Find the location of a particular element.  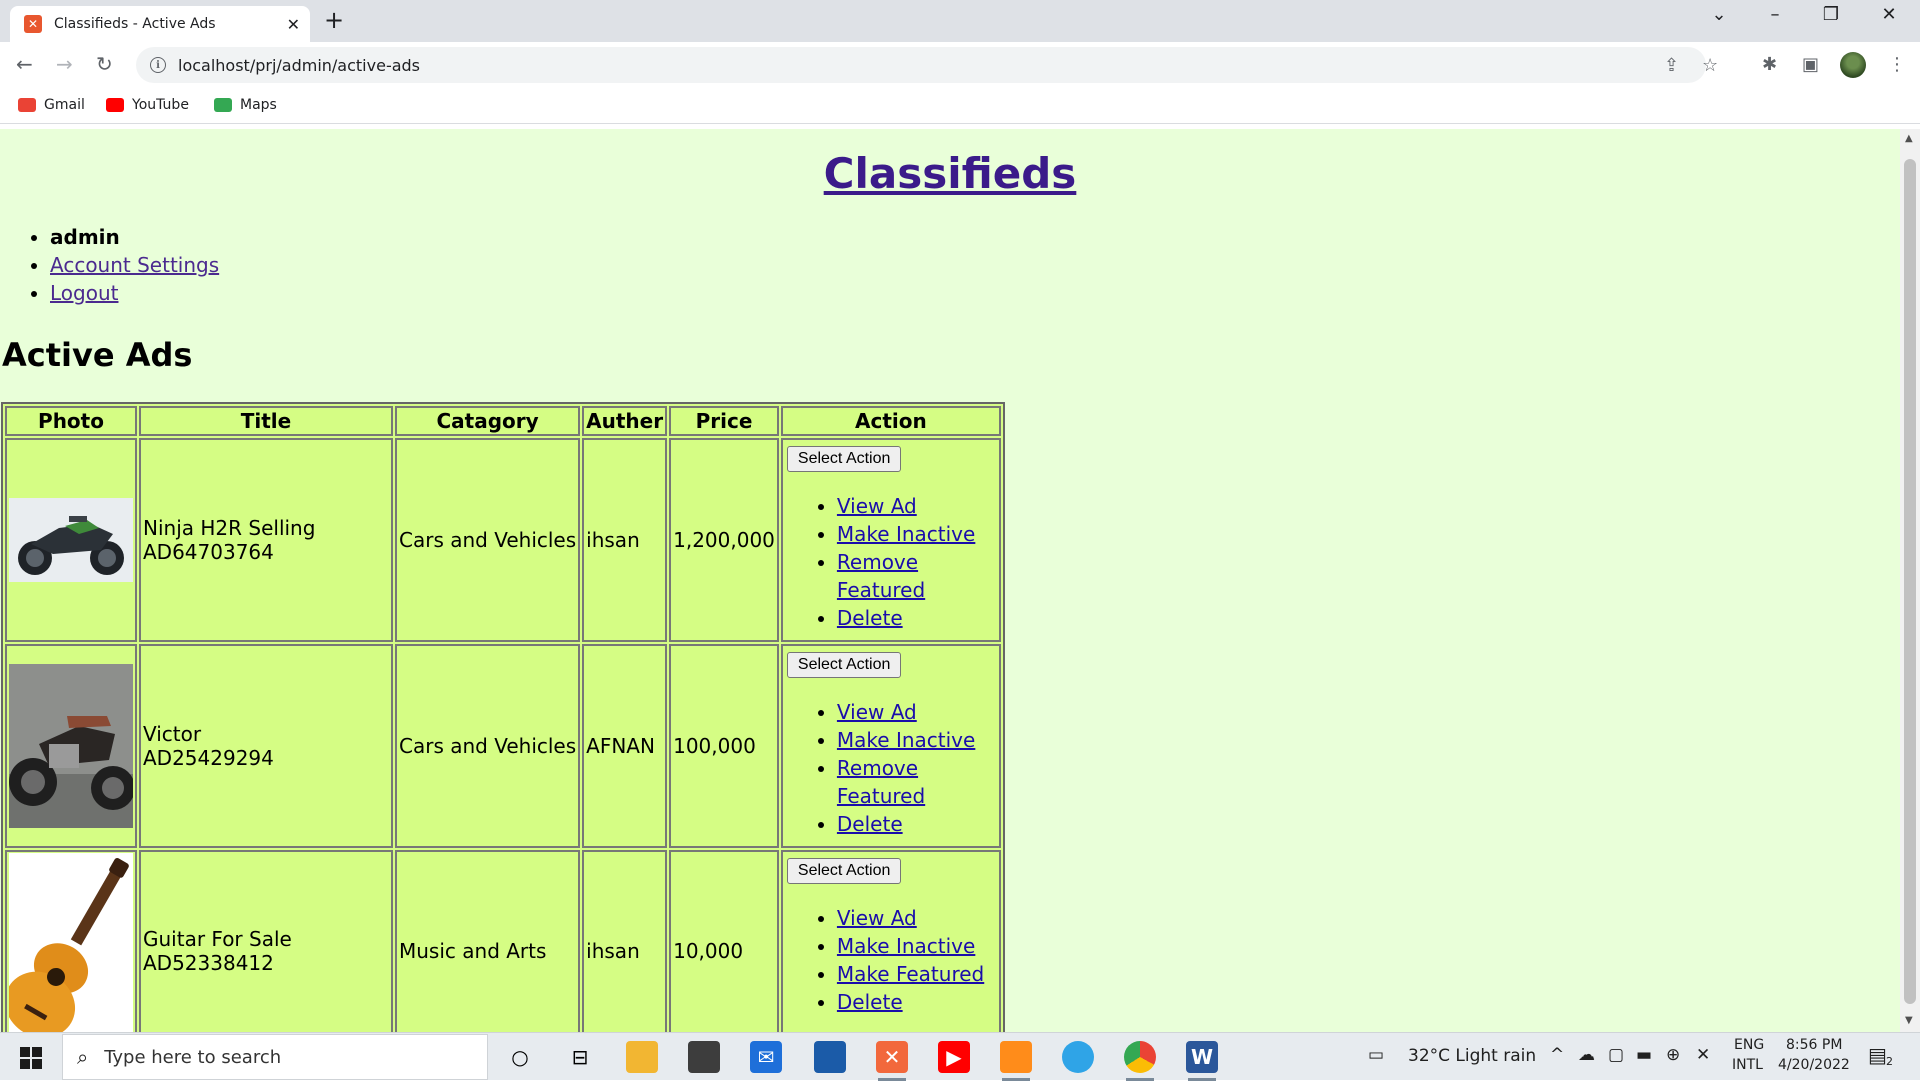

side-panel-icon: ▣ is located at coordinates (1810, 64).